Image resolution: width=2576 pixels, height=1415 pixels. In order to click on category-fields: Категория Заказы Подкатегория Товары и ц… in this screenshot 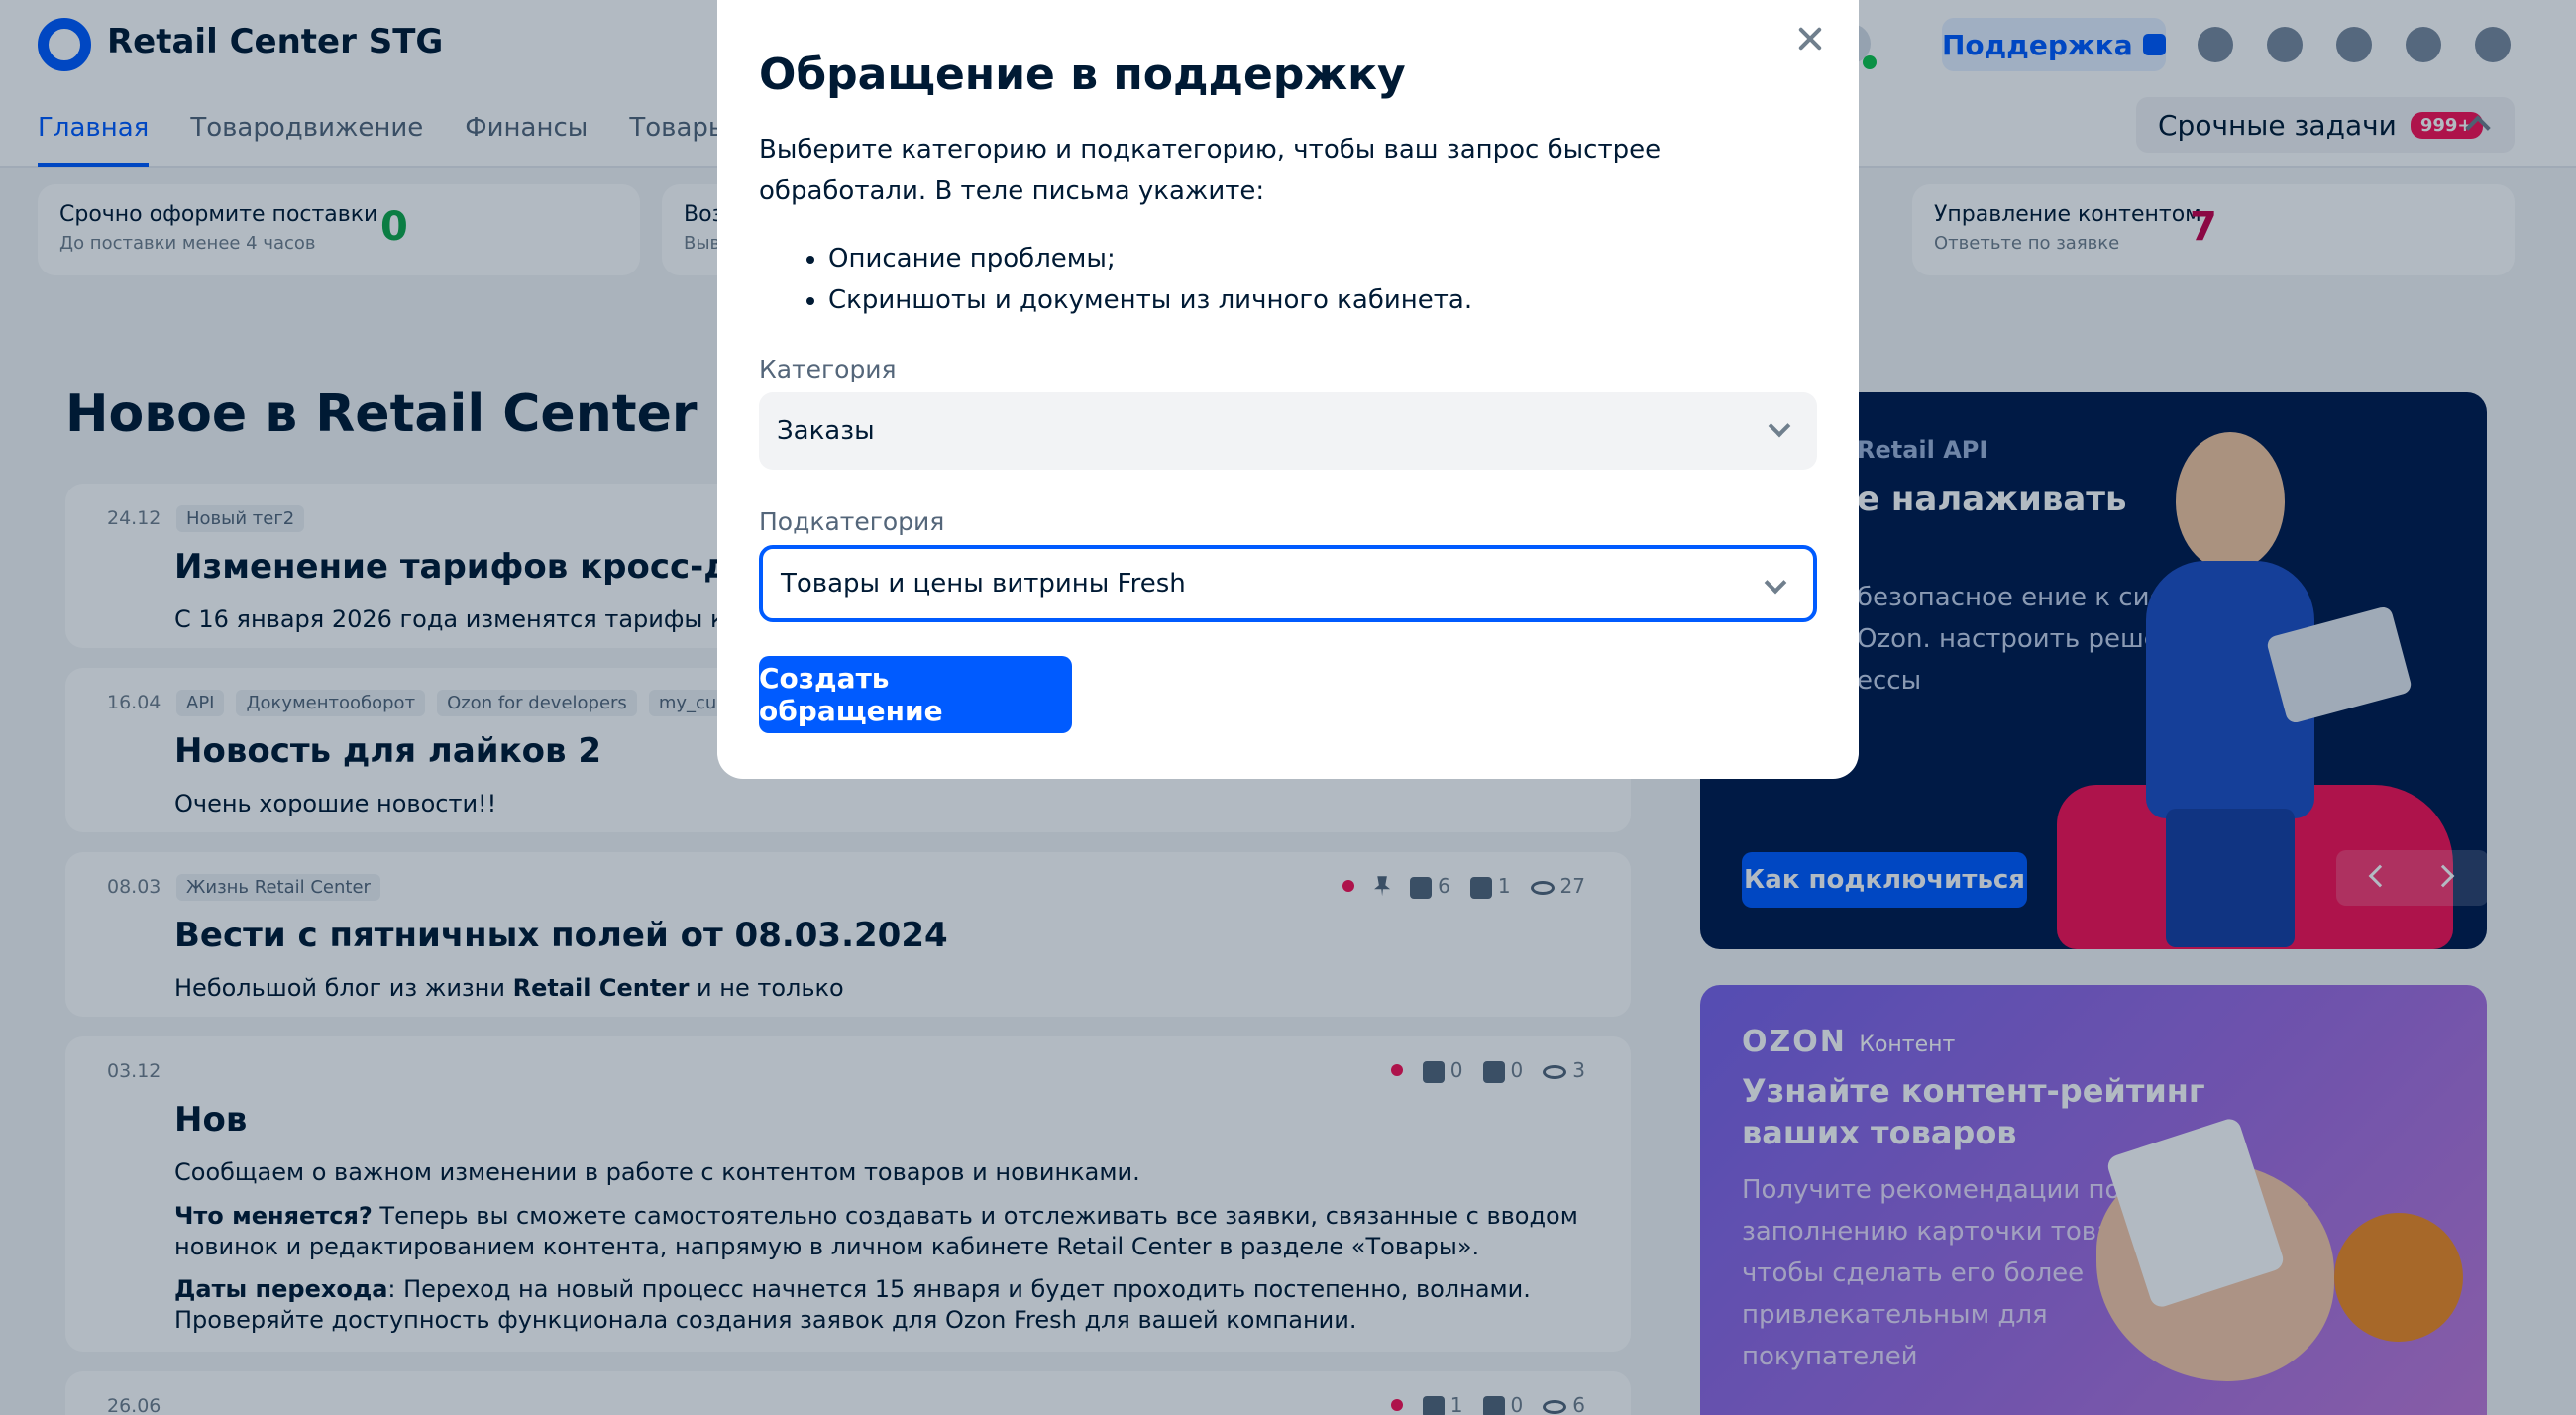, I will do `click(1291, 486)`.